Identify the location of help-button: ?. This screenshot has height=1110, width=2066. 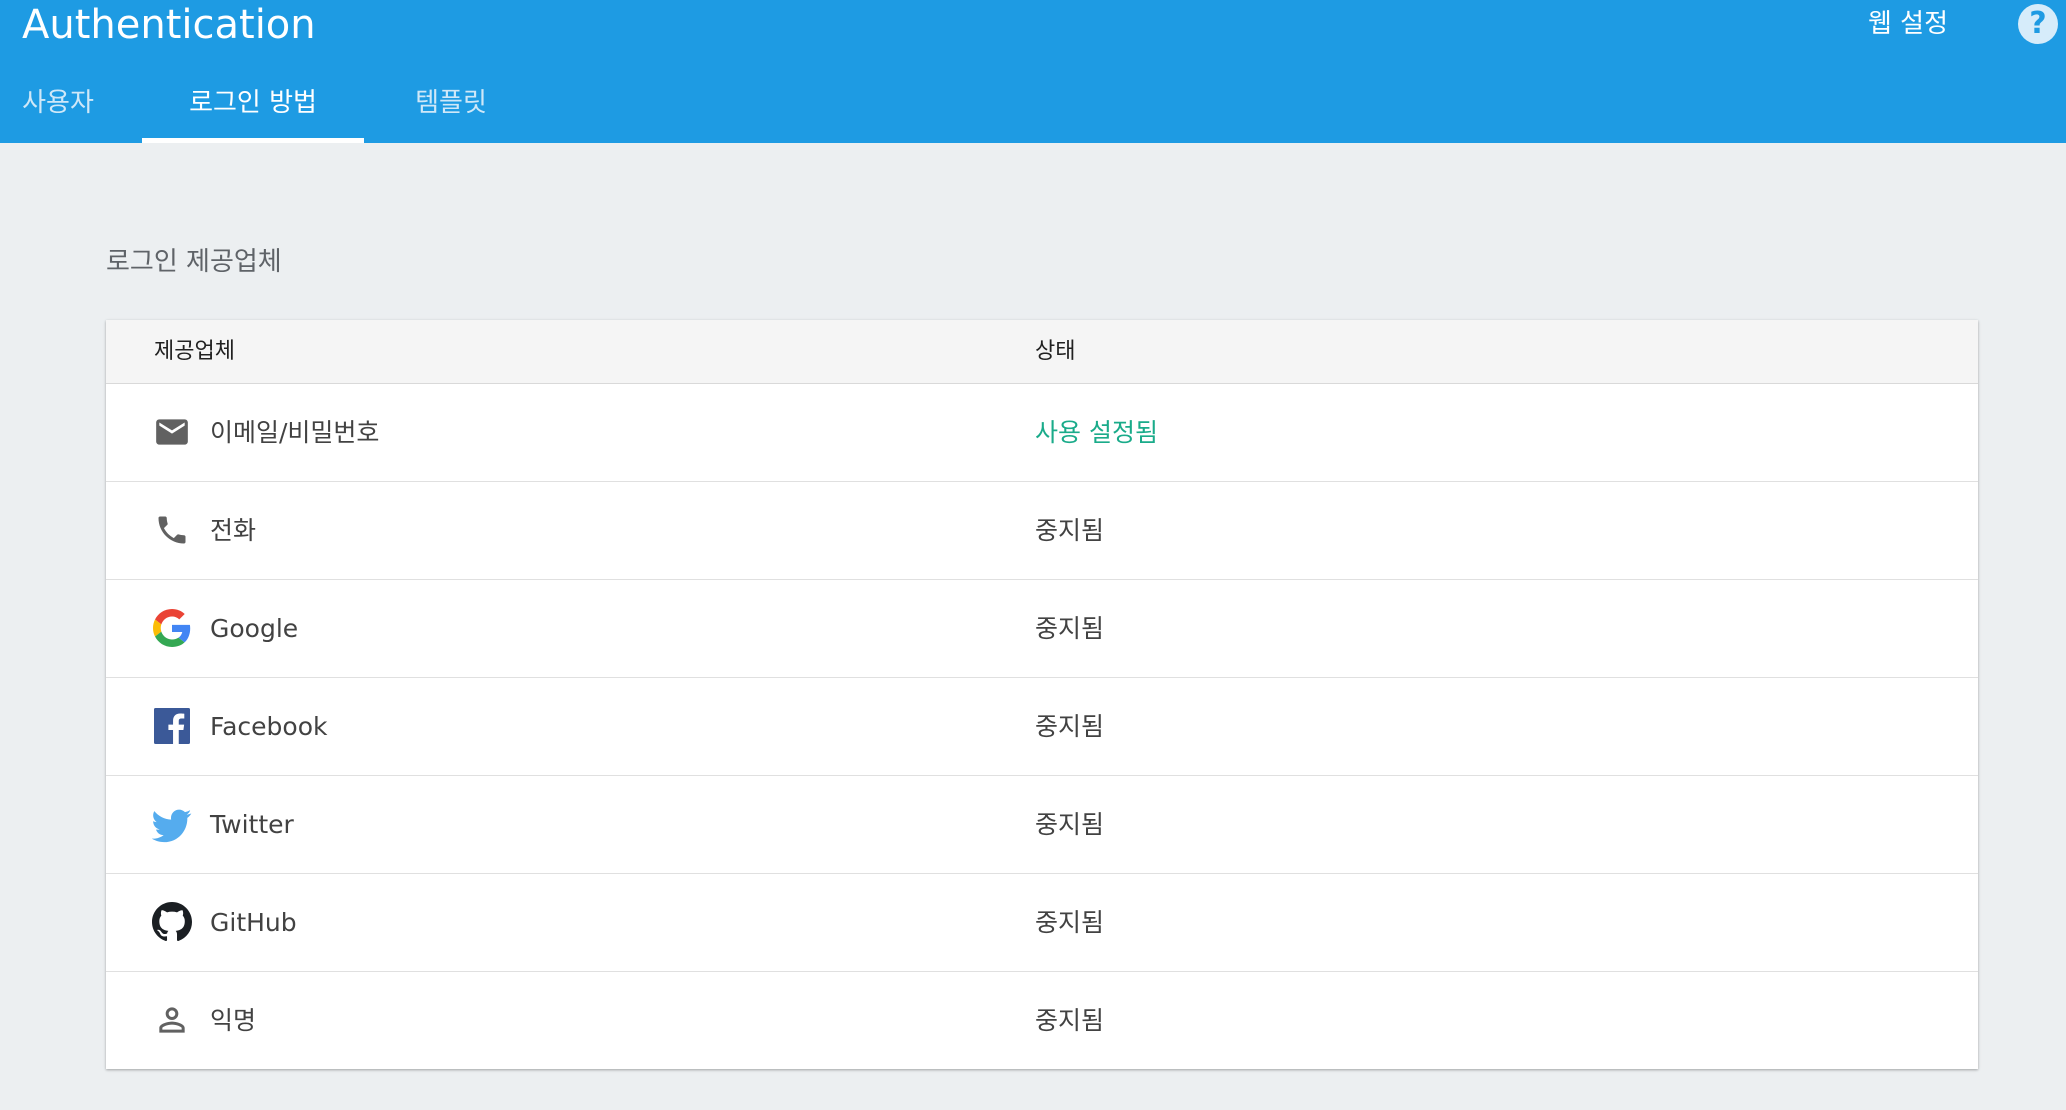
(2038, 24).